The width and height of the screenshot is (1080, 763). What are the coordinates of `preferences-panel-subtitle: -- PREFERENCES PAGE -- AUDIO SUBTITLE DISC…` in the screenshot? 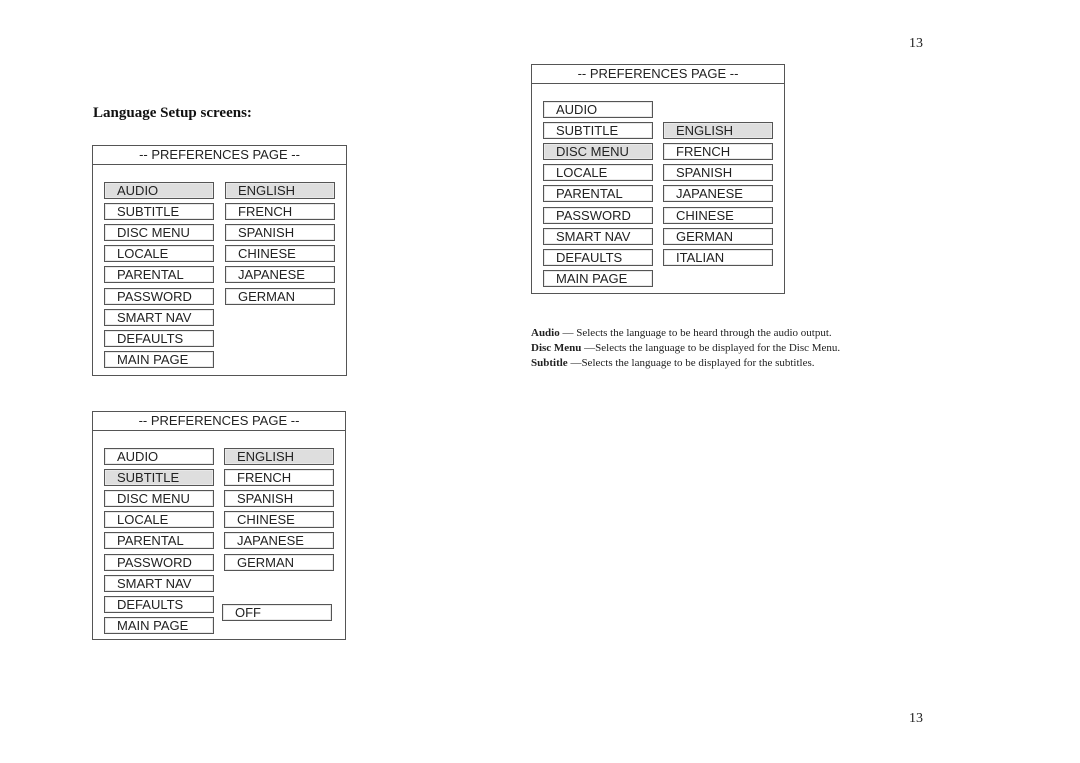 It's located at (219, 525).